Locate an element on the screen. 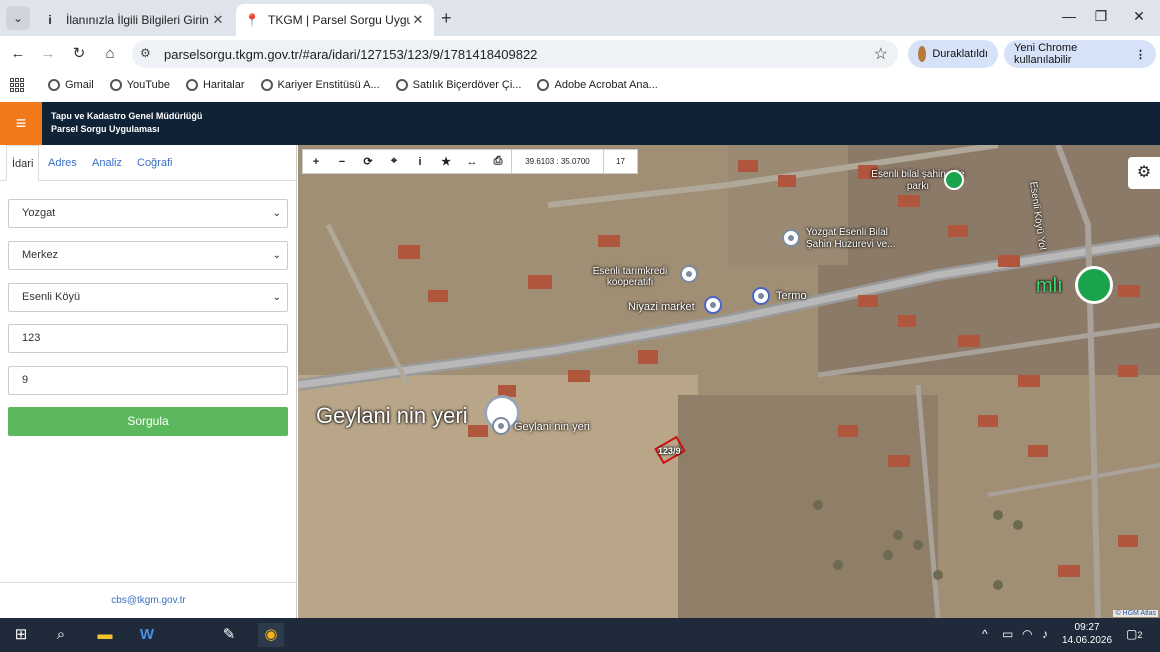  back-arrow-icon: ← is located at coordinates (18, 54).